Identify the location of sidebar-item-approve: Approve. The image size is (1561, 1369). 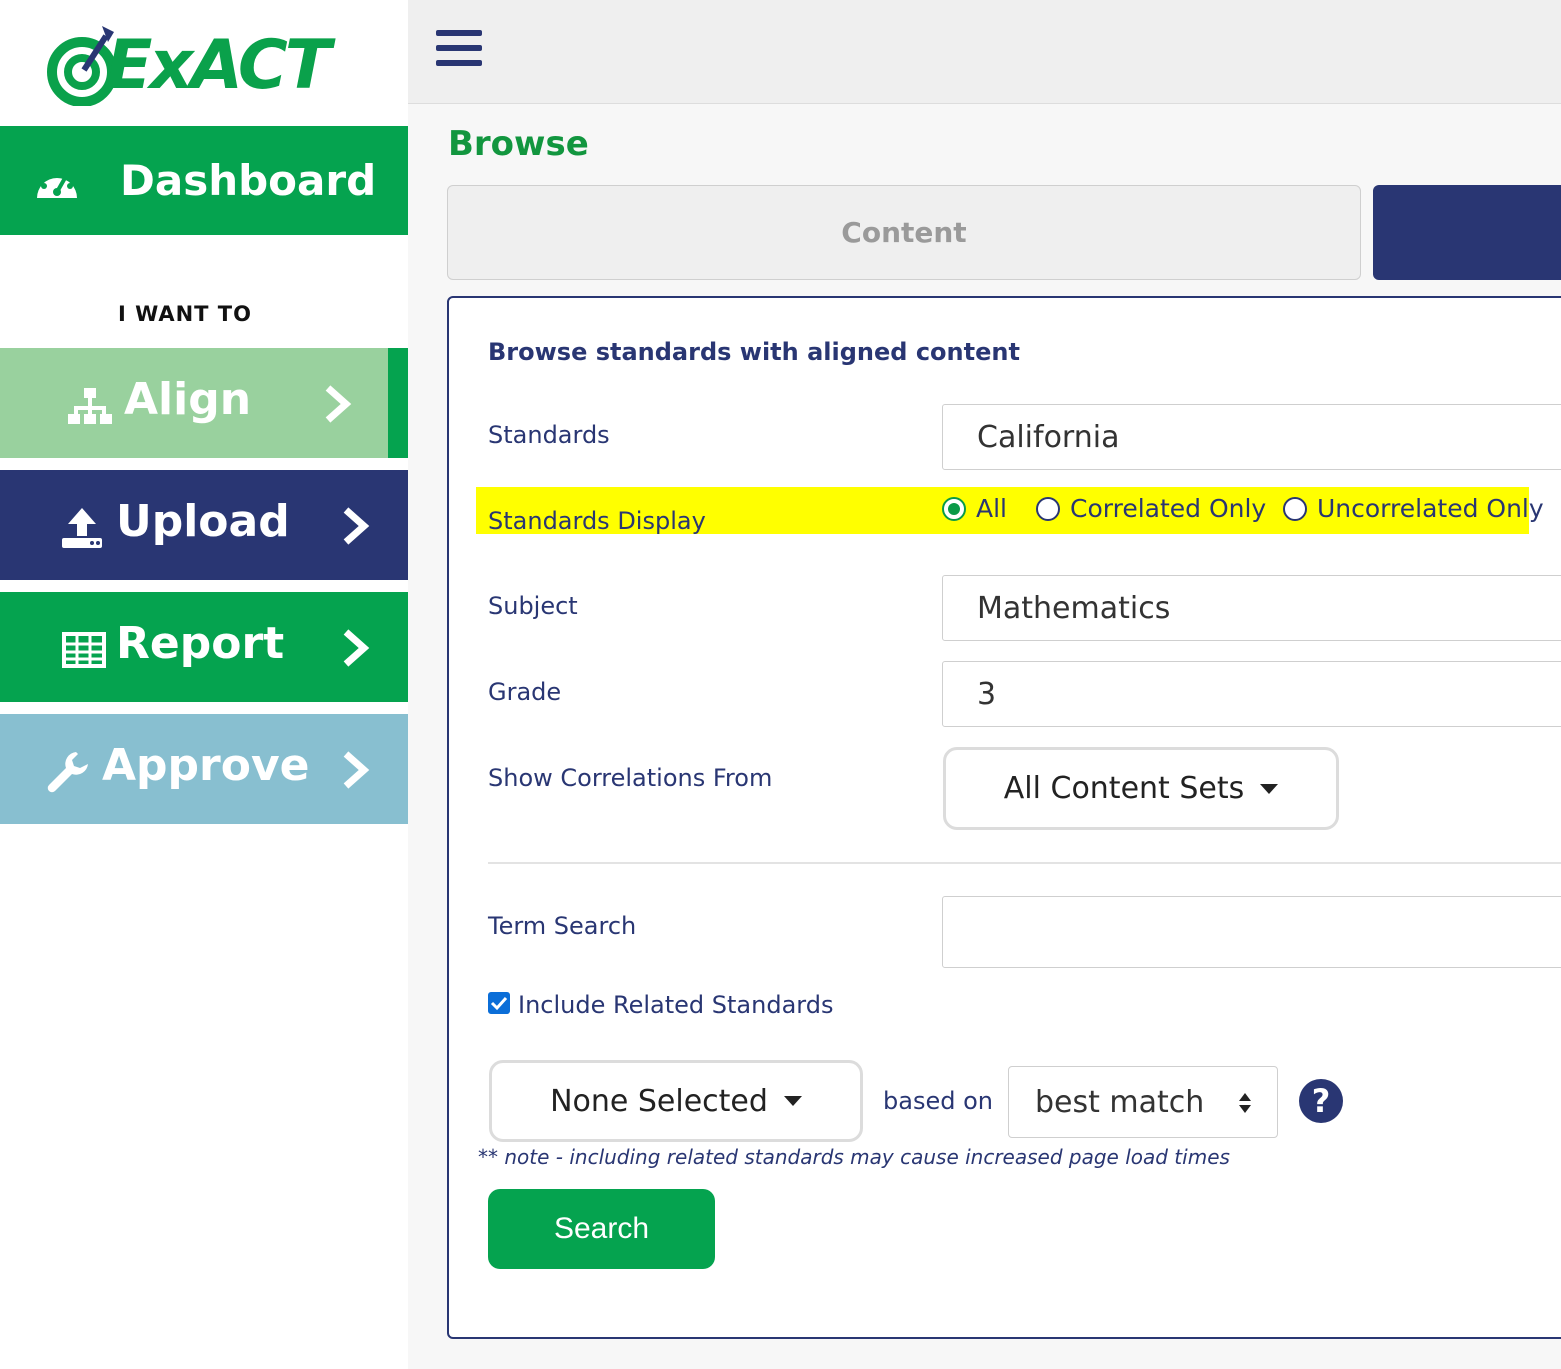
(204, 769).